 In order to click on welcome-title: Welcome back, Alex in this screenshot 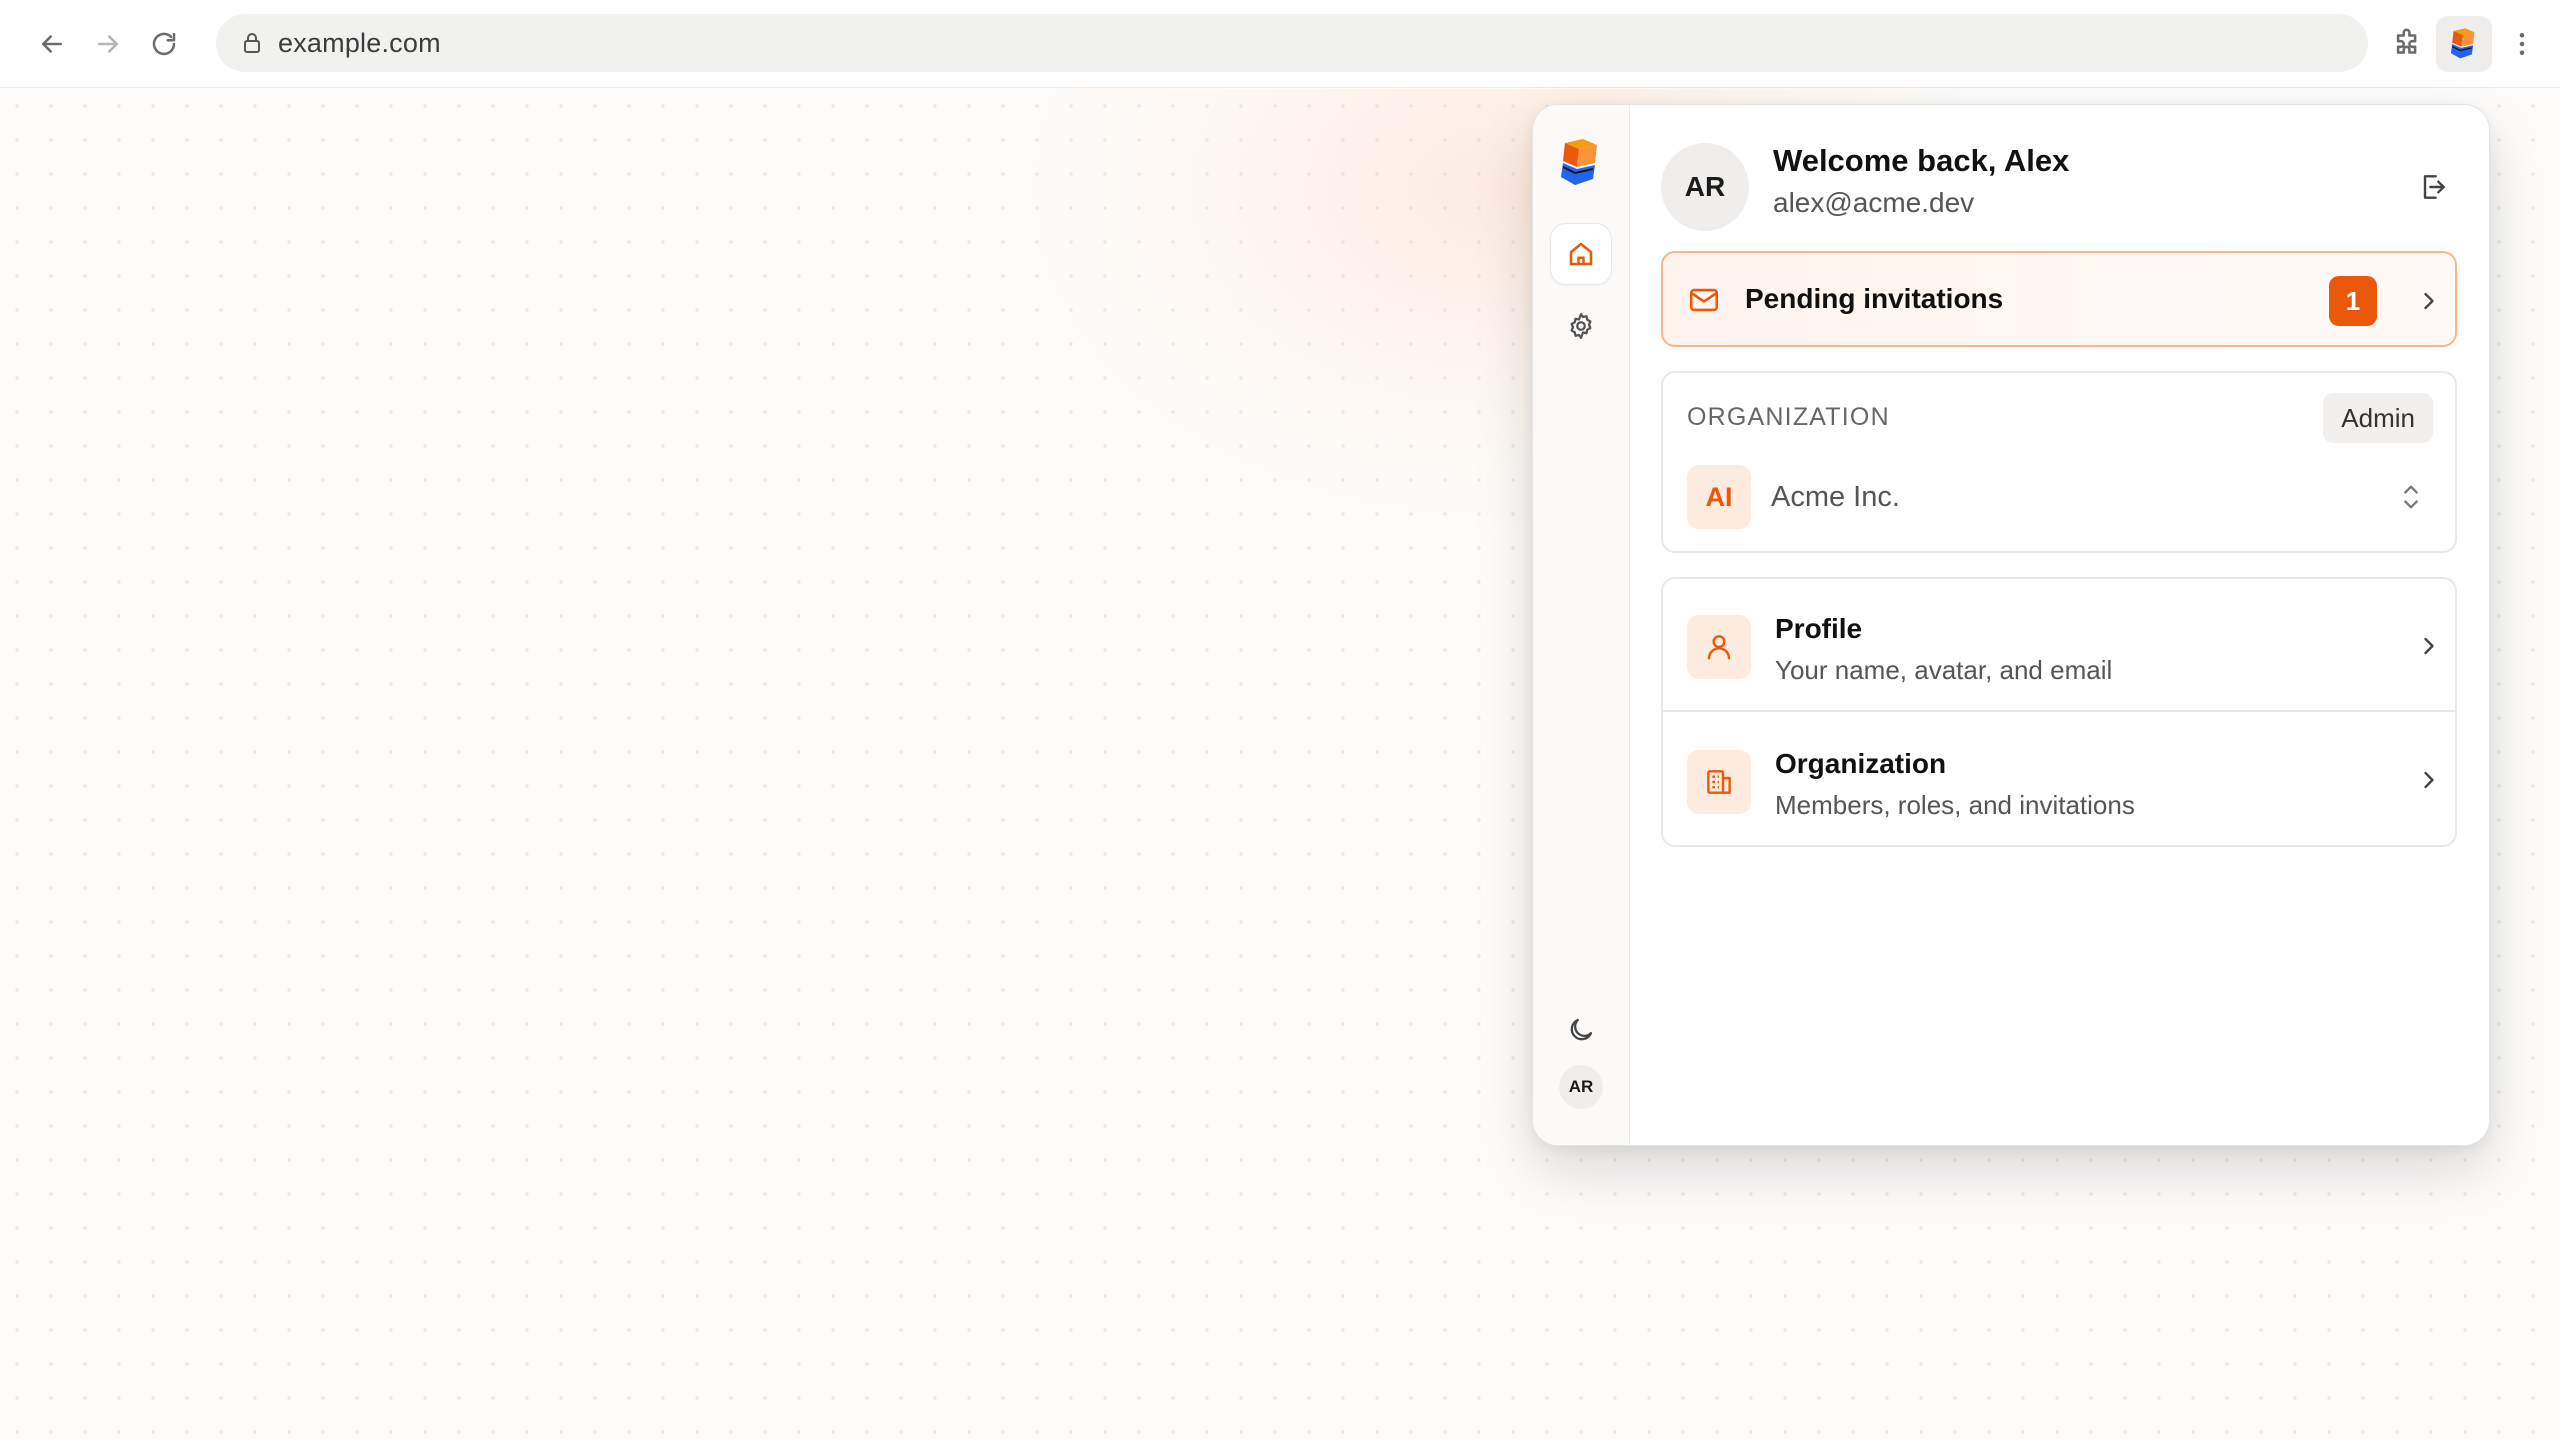, I will do `click(1921, 160)`.